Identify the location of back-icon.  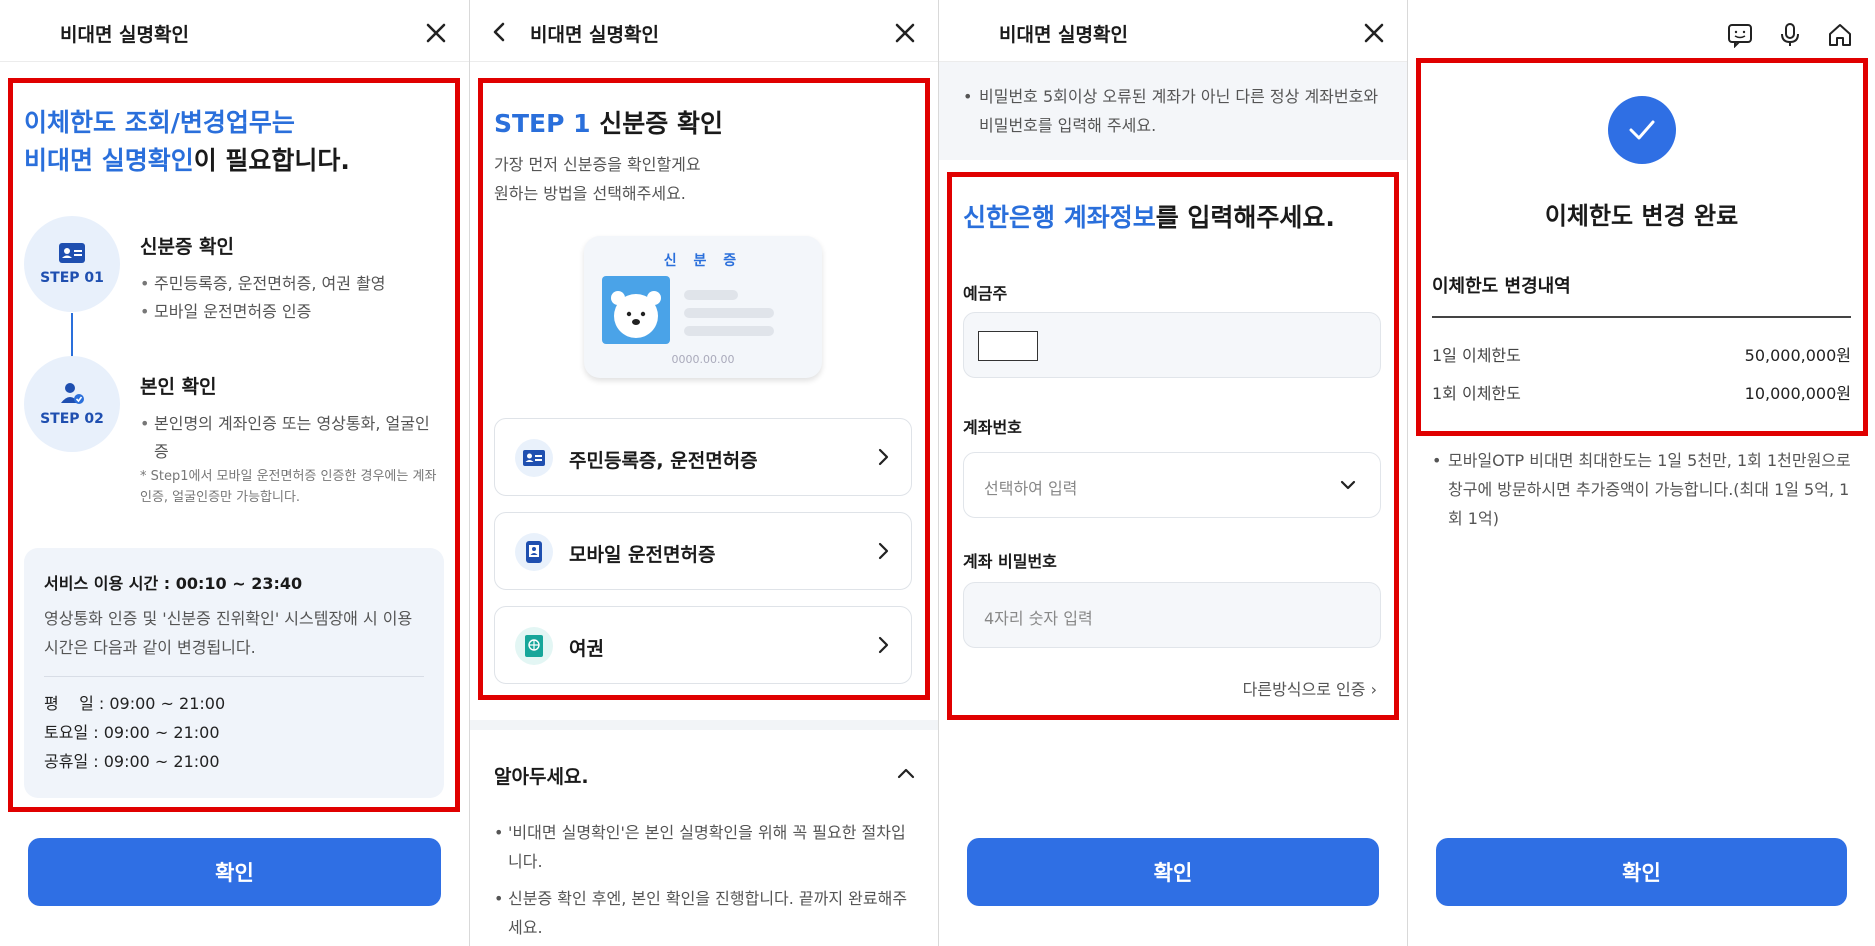
(500, 32).